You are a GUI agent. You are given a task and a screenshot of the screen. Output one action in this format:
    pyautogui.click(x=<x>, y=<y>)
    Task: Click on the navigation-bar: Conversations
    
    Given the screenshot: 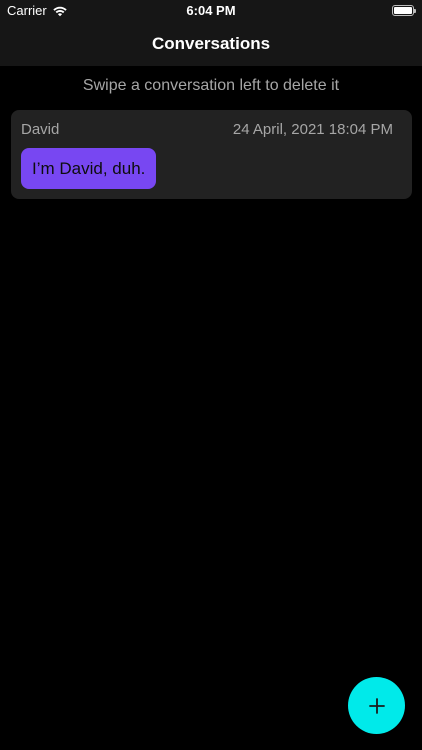 What is the action you would take?
    pyautogui.click(x=211, y=44)
    